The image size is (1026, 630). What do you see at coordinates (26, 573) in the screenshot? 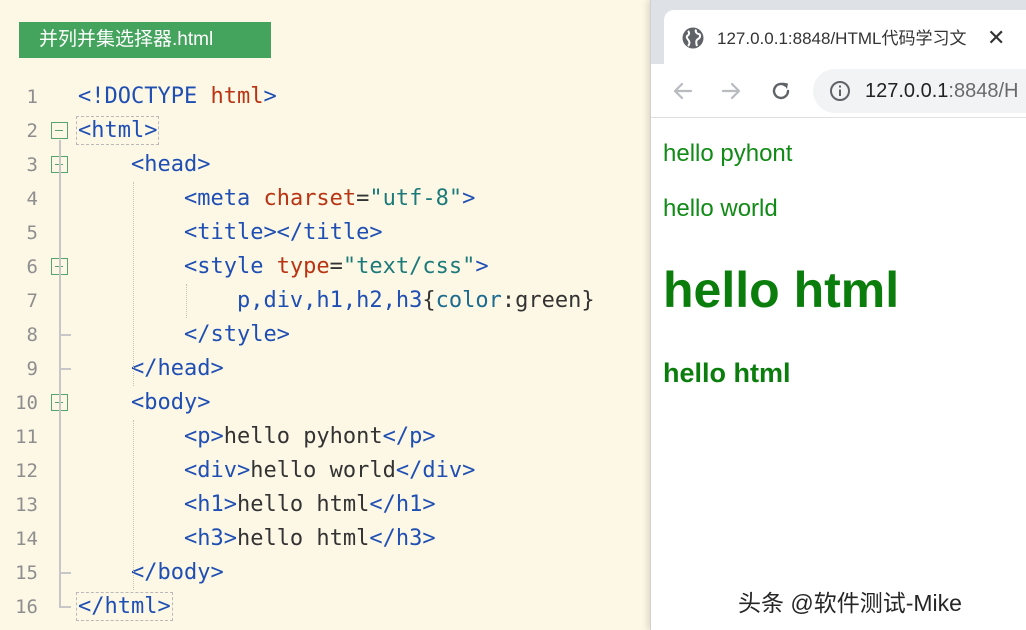
I see `line-number: 15` at bounding box center [26, 573].